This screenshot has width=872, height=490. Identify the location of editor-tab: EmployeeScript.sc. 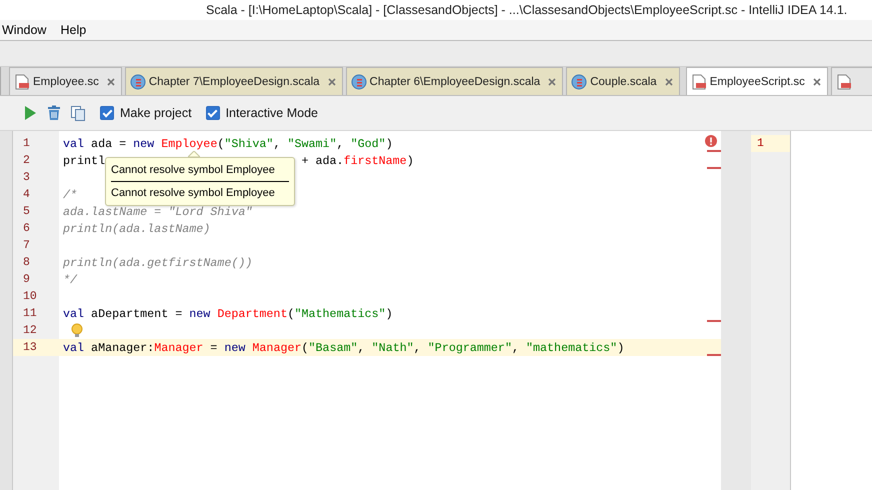
(757, 81).